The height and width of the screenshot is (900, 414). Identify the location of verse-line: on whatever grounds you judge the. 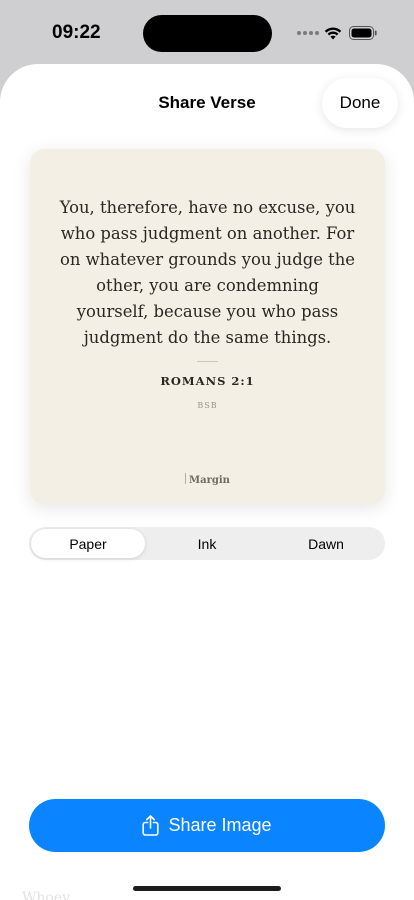
(207, 259).